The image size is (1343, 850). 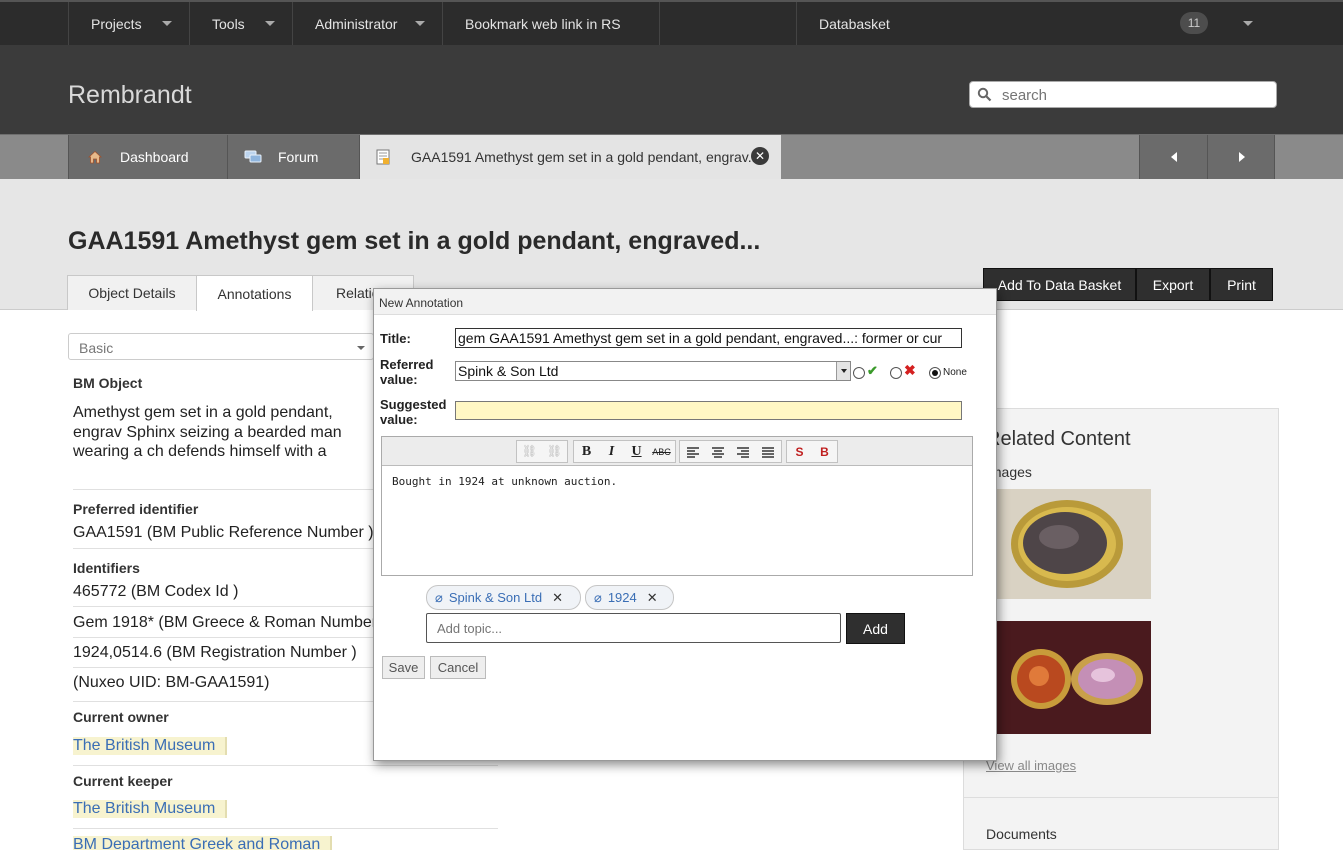 I want to click on current-keeper-label: Current keeper, so click(x=123, y=781).